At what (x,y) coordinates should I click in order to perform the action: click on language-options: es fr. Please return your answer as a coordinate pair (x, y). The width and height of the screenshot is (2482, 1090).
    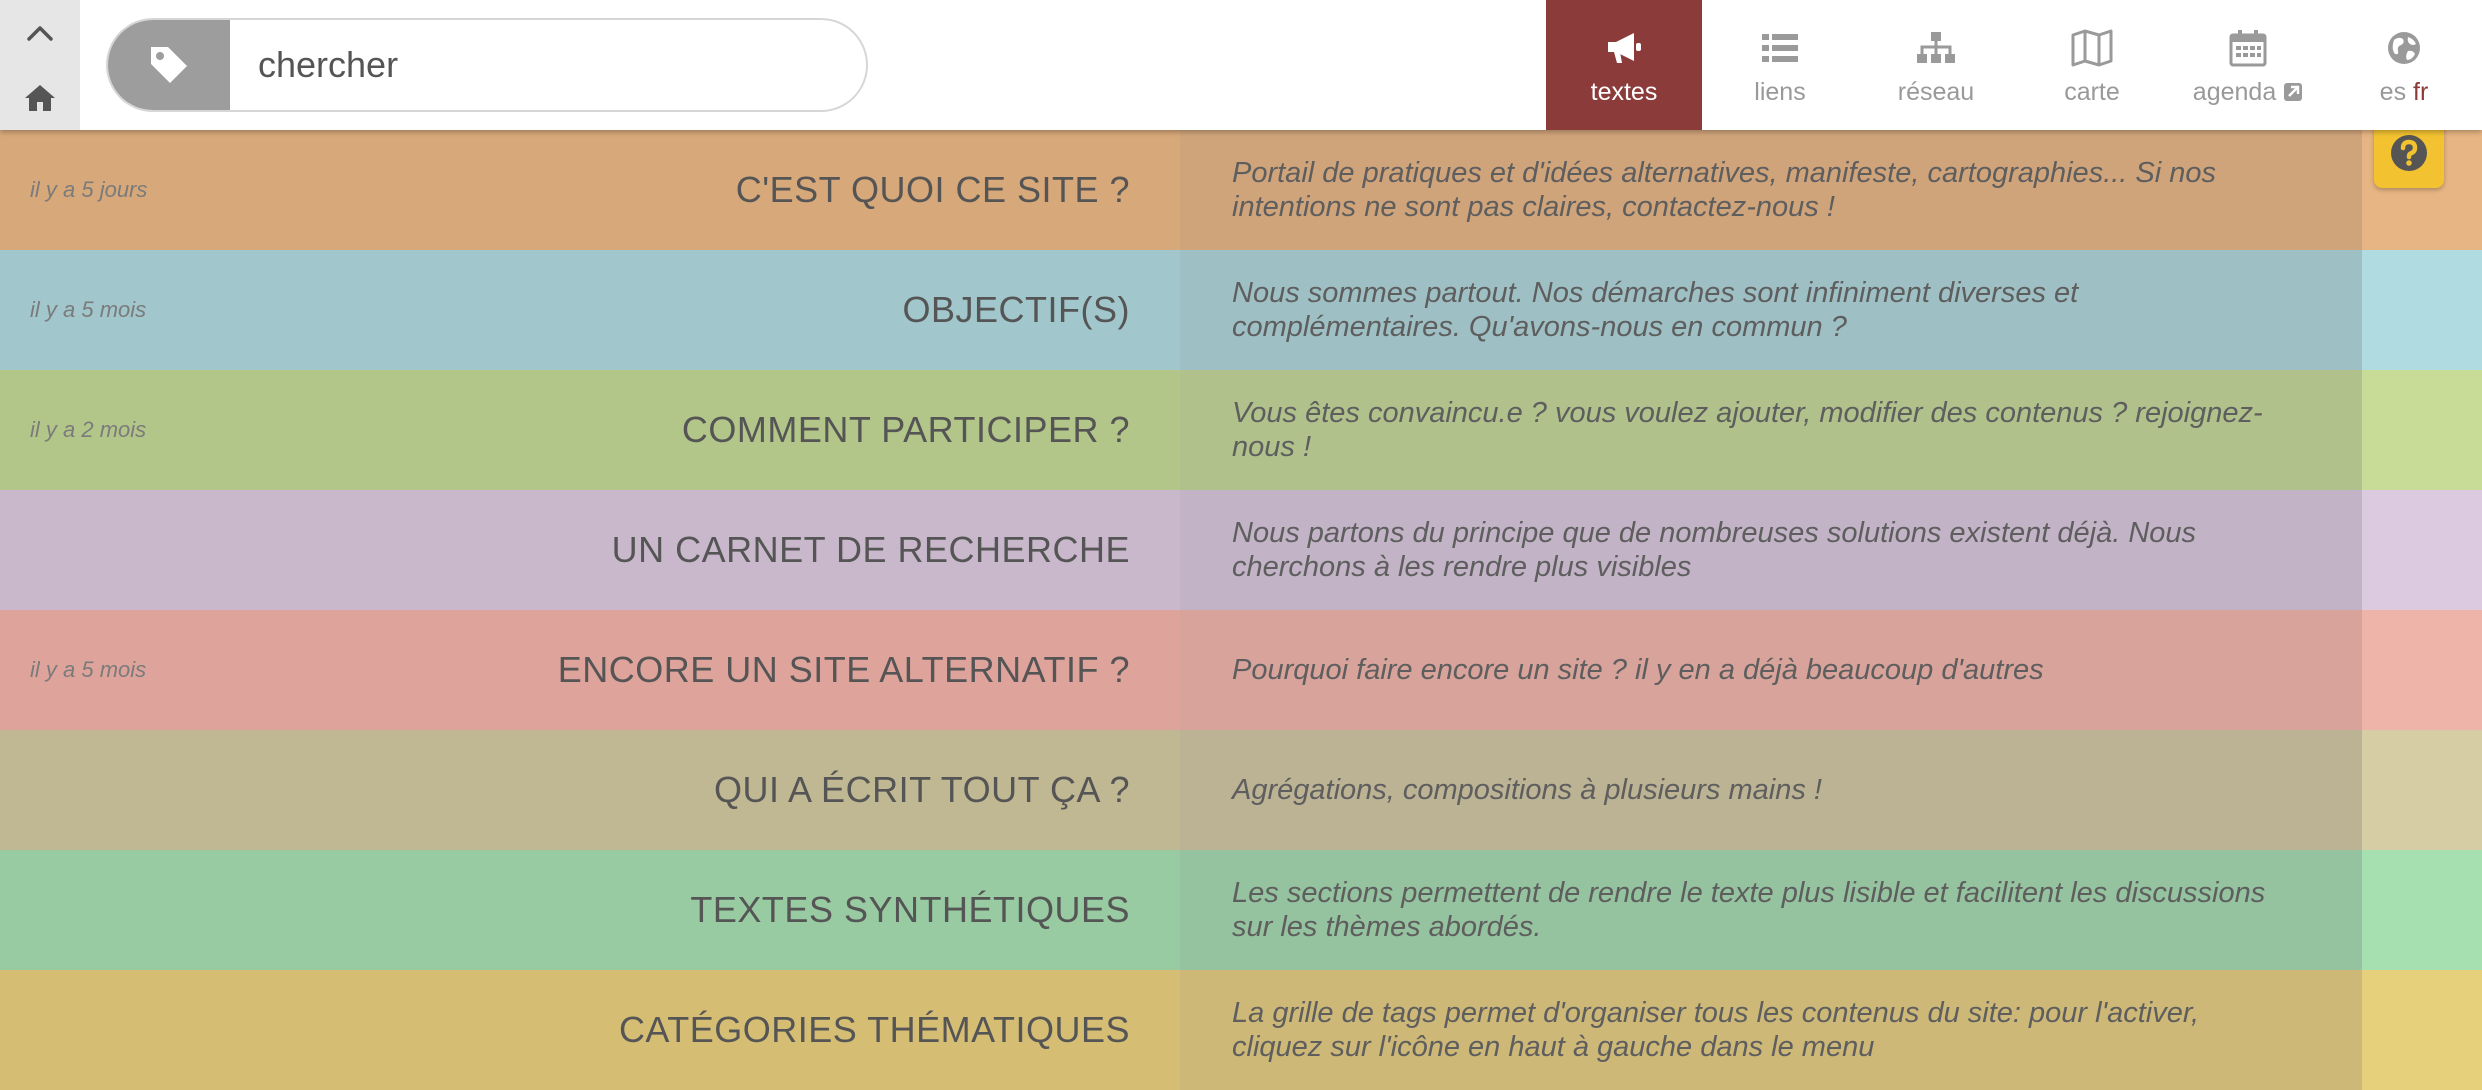
    Looking at the image, I should click on (2404, 92).